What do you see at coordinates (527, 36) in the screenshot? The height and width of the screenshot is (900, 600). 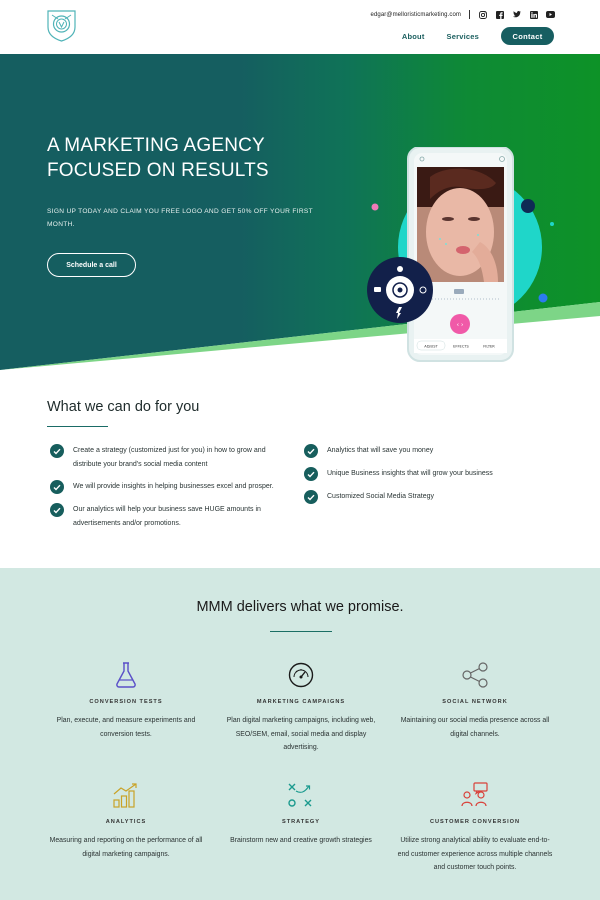 I see `contact-button: Contact` at bounding box center [527, 36].